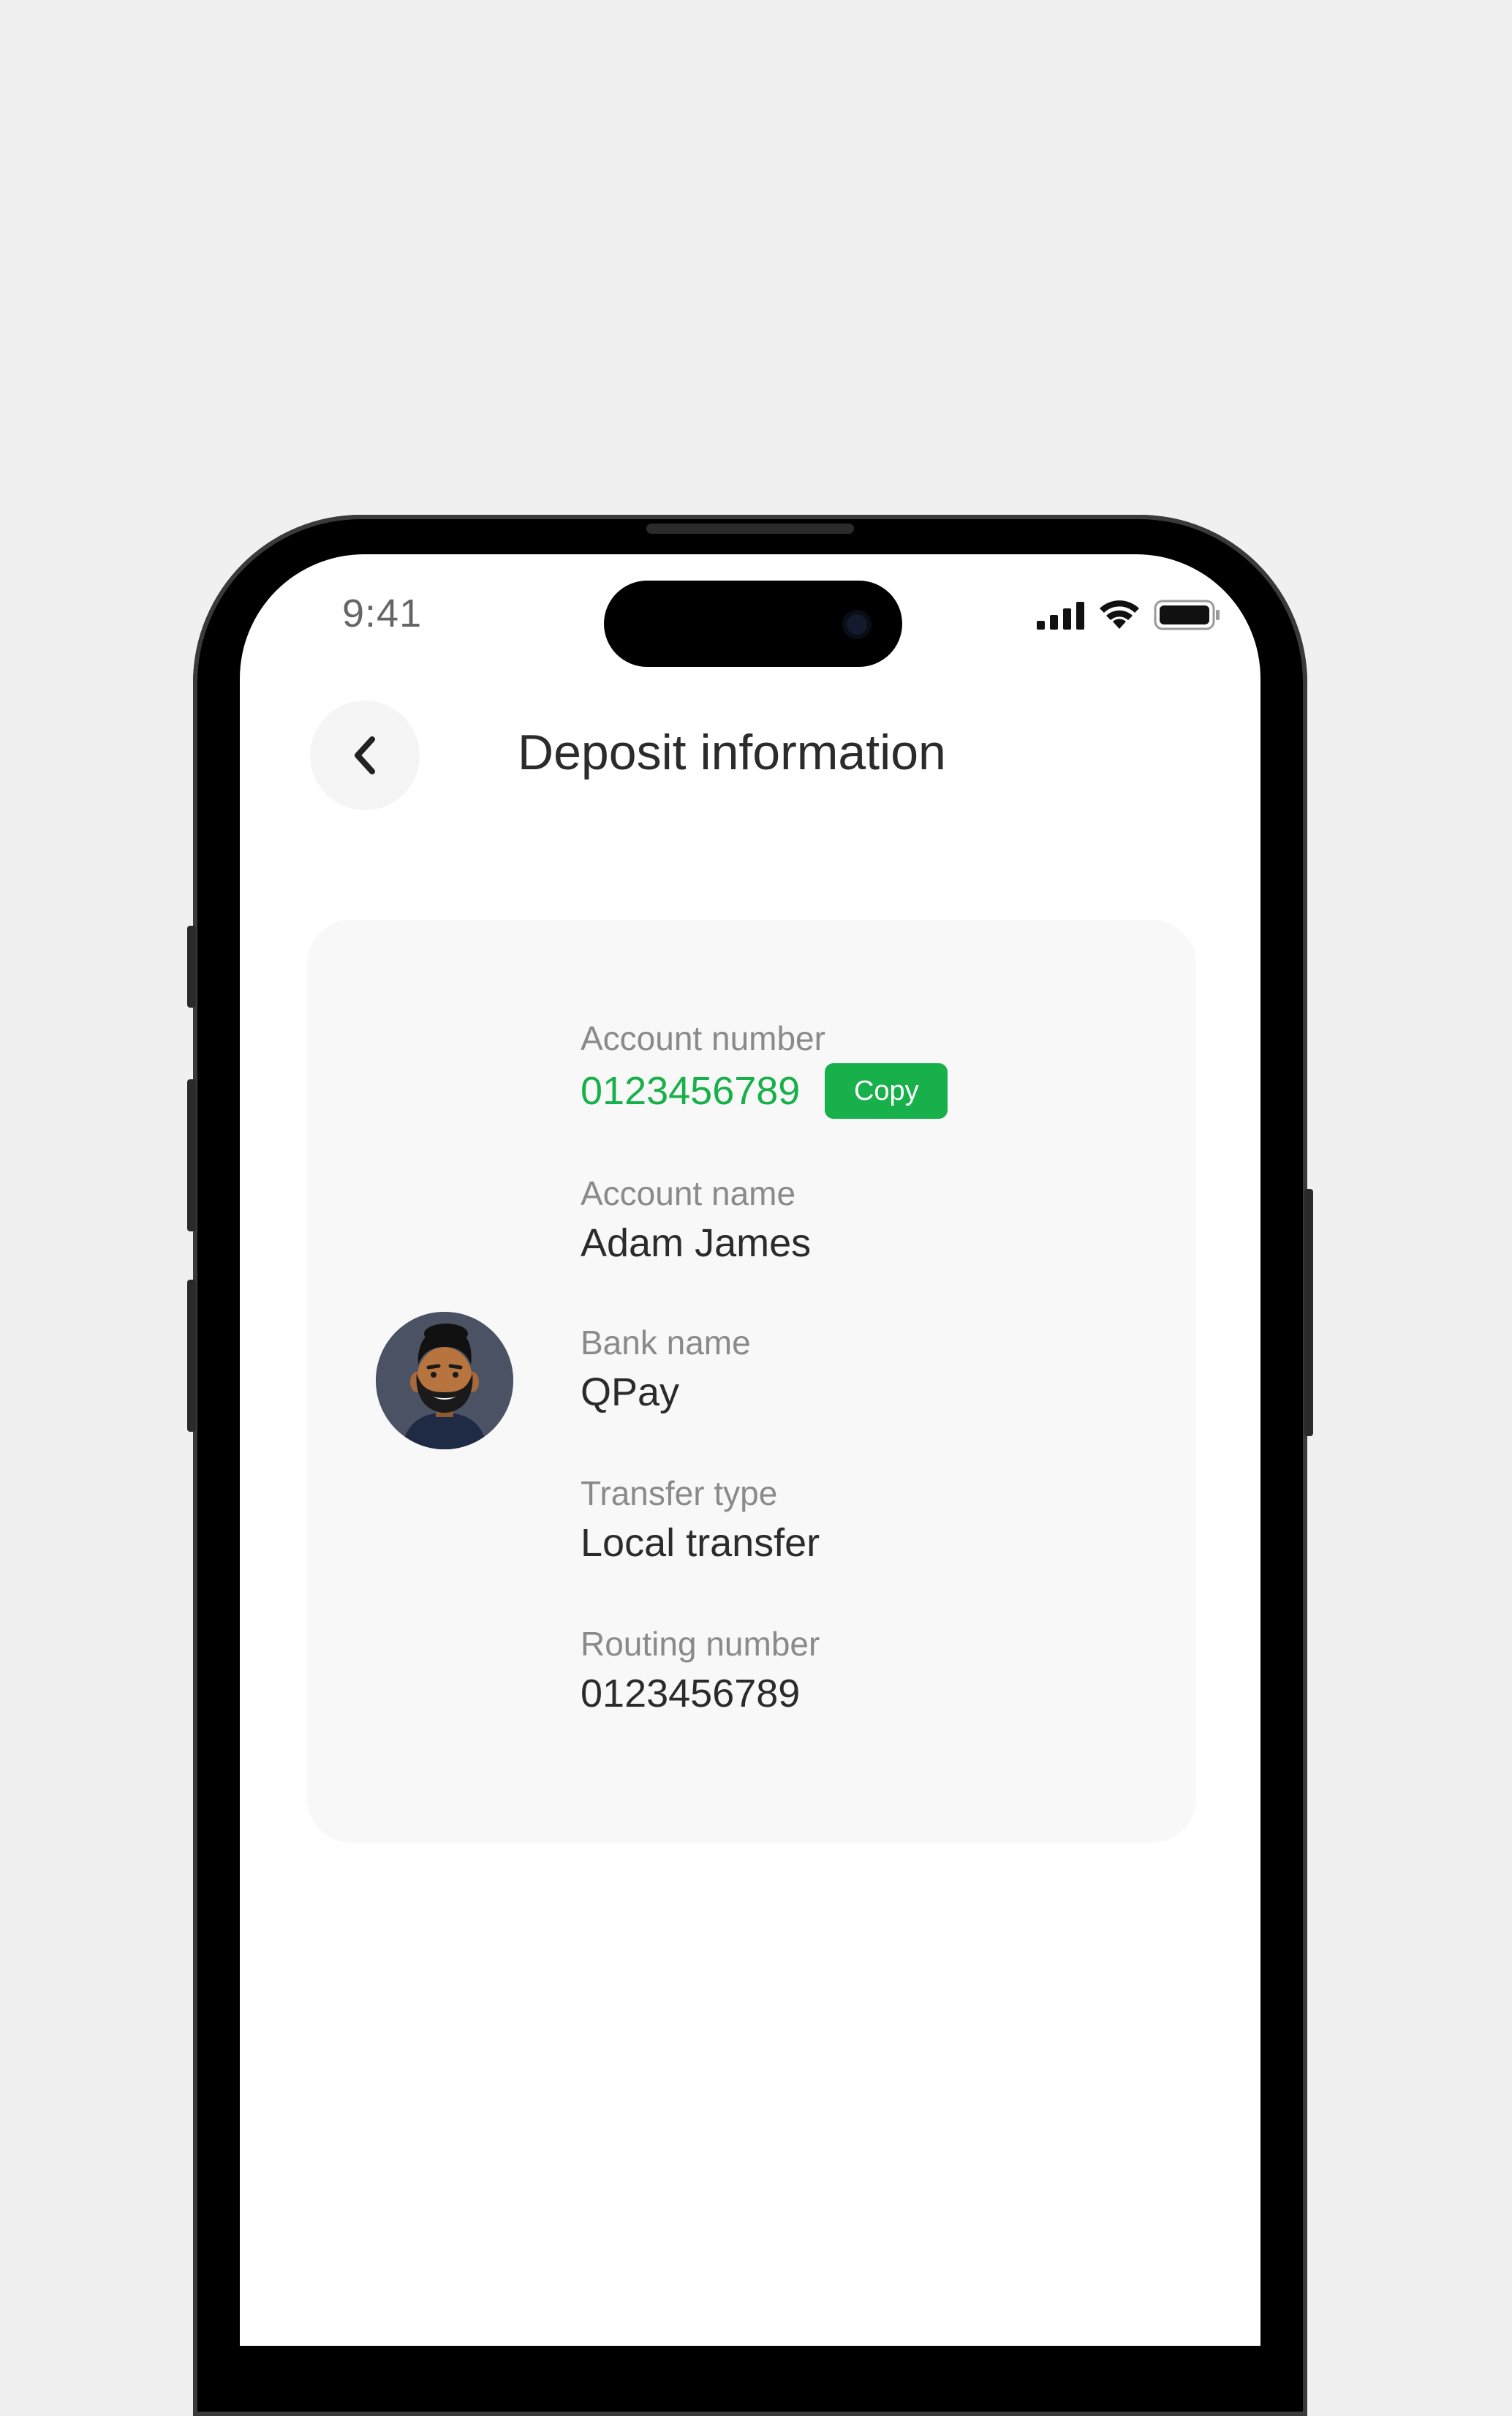 Image resolution: width=1512 pixels, height=2416 pixels. I want to click on user-avatar-icon, so click(444, 1380).